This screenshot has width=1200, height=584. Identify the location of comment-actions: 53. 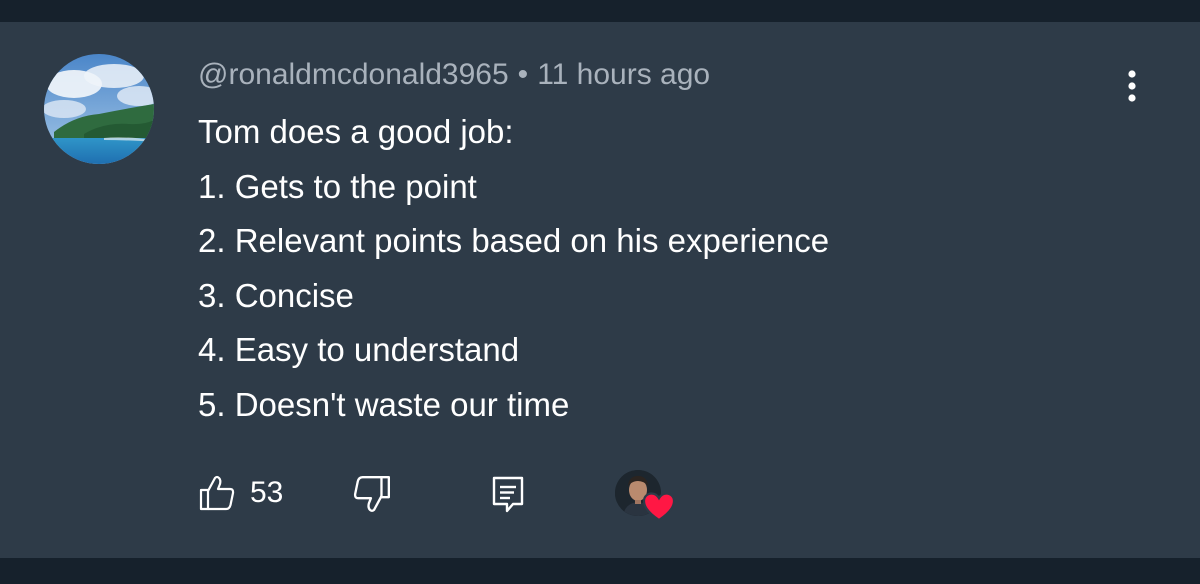
(600, 496).